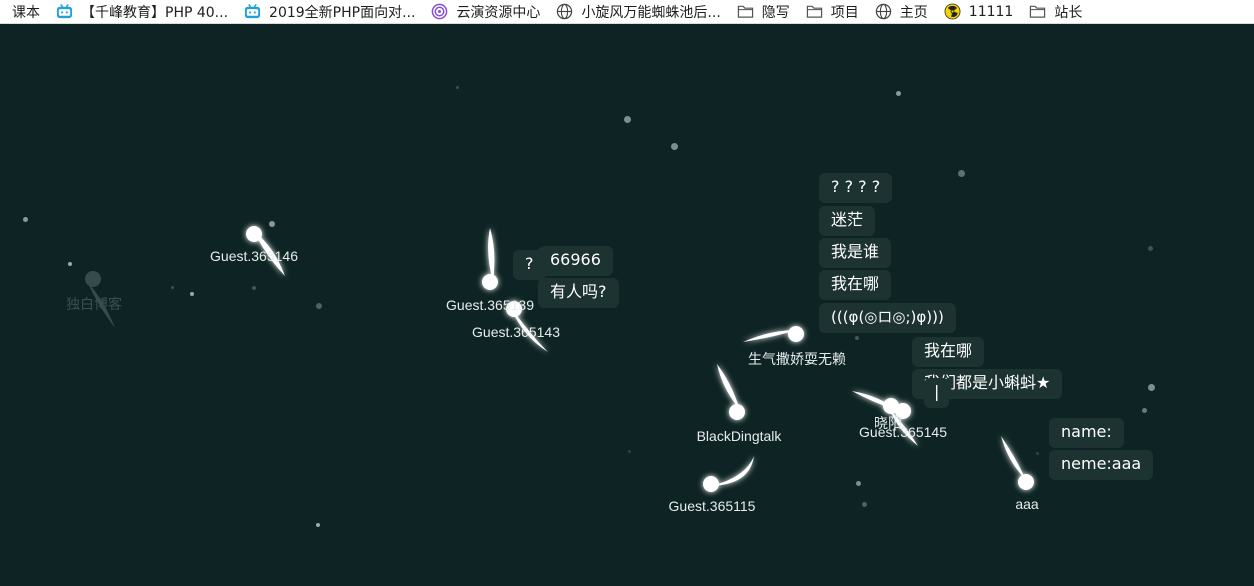 This screenshot has width=1254, height=586. Describe the element at coordinates (856, 188) in the screenshot. I see `chat-bubble: ? ? ? ?` at that location.